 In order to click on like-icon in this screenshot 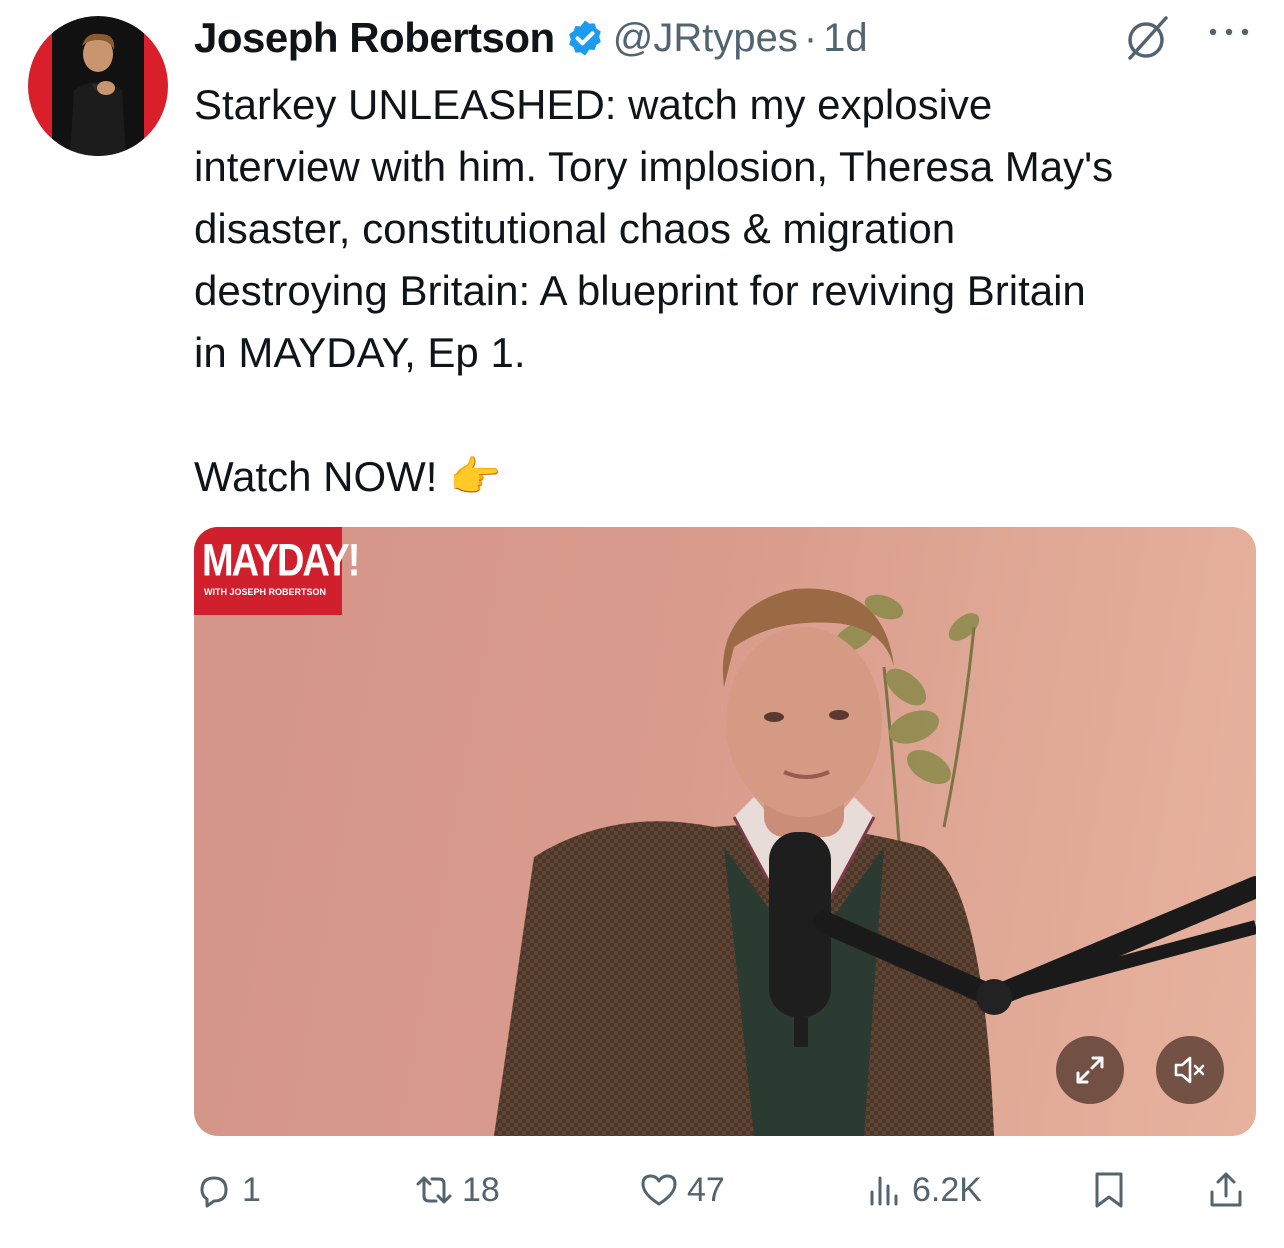, I will do `click(659, 1190)`.